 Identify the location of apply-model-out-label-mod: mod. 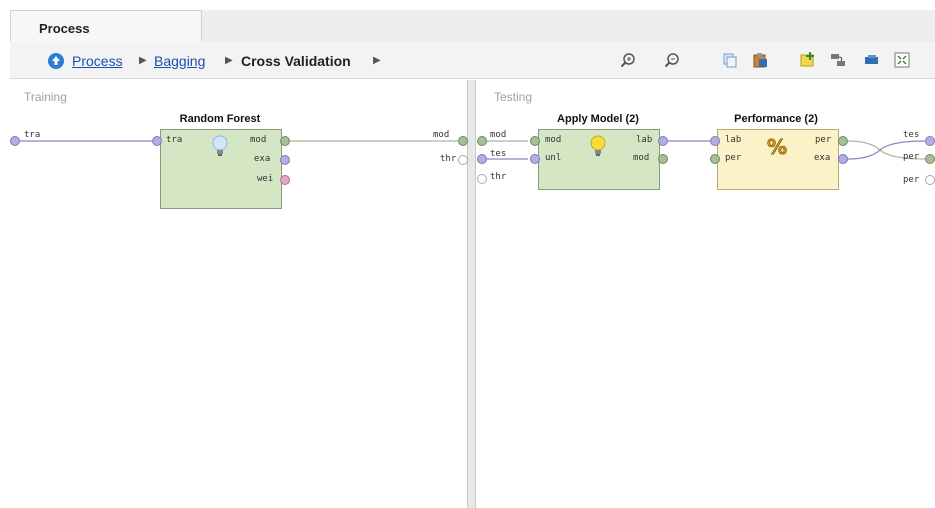
(641, 158).